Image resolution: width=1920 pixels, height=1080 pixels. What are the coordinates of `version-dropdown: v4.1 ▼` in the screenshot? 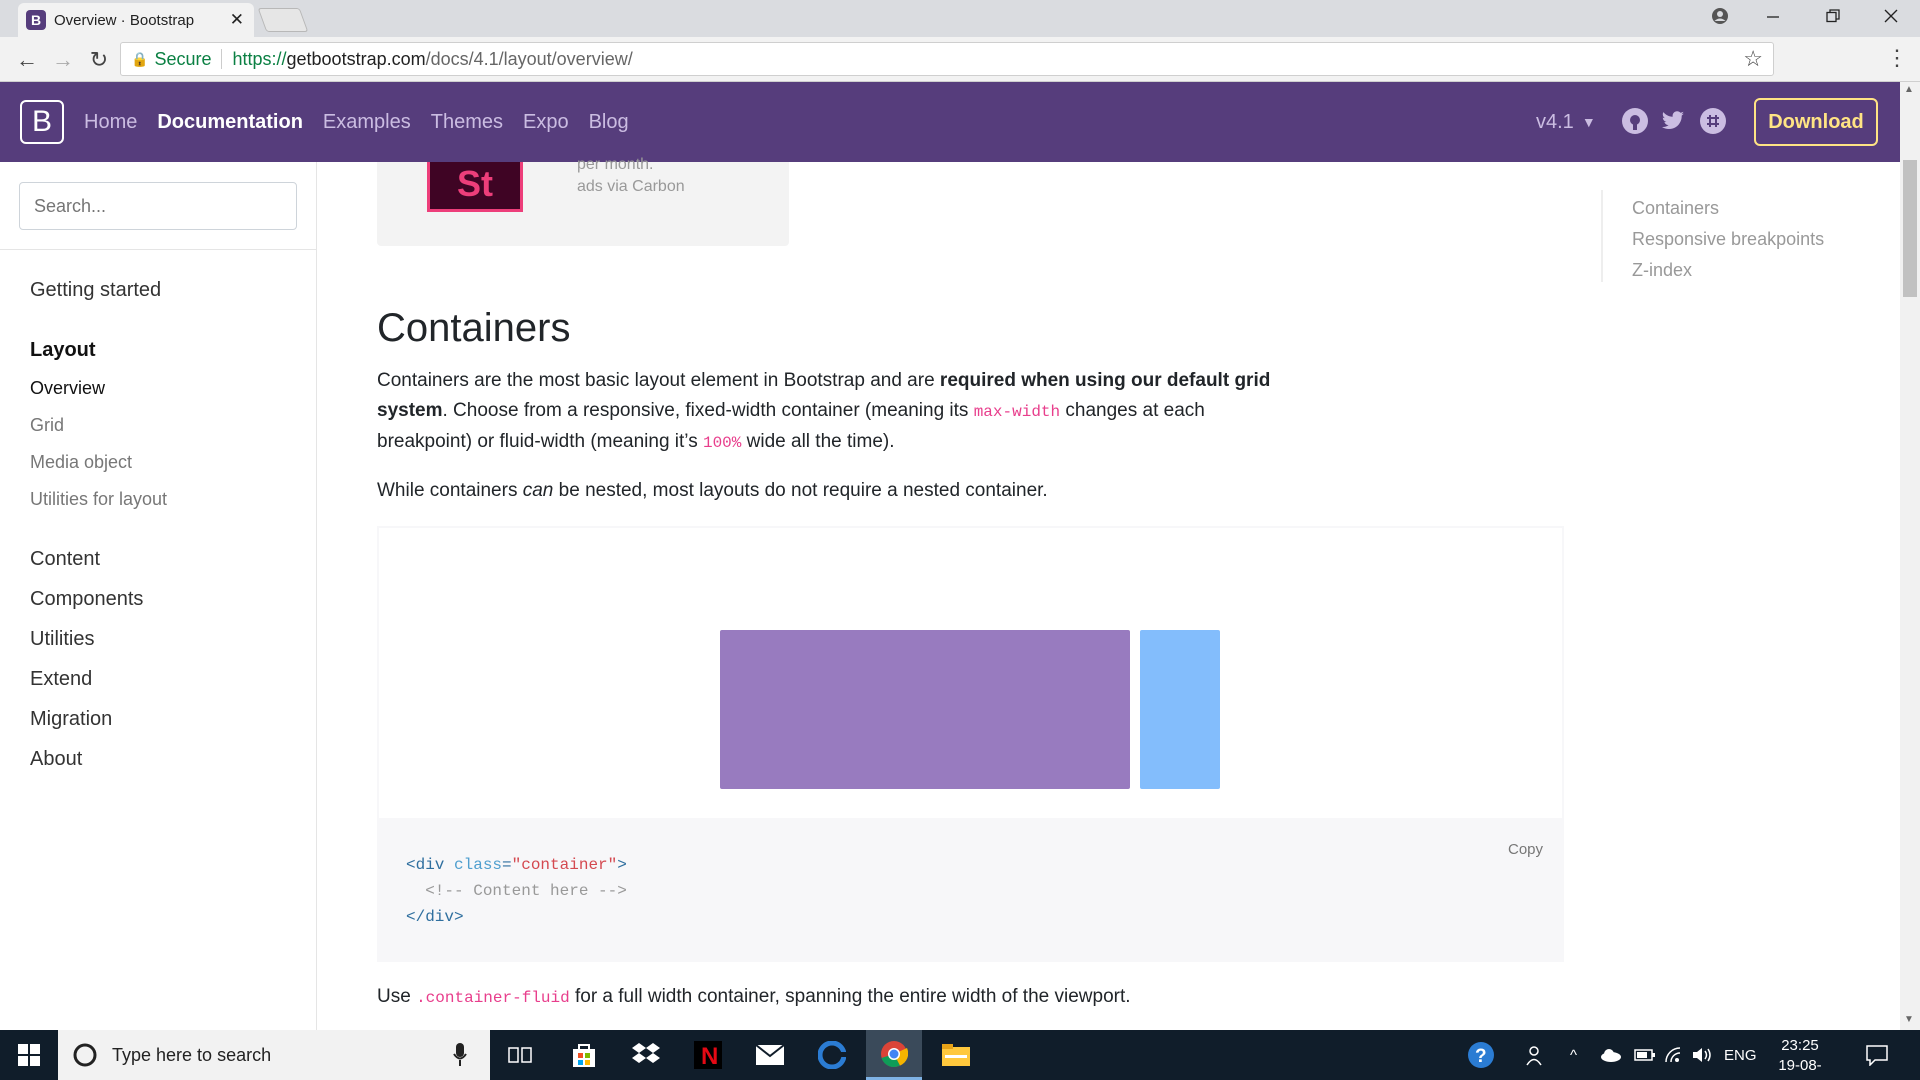 It's located at (1566, 122).